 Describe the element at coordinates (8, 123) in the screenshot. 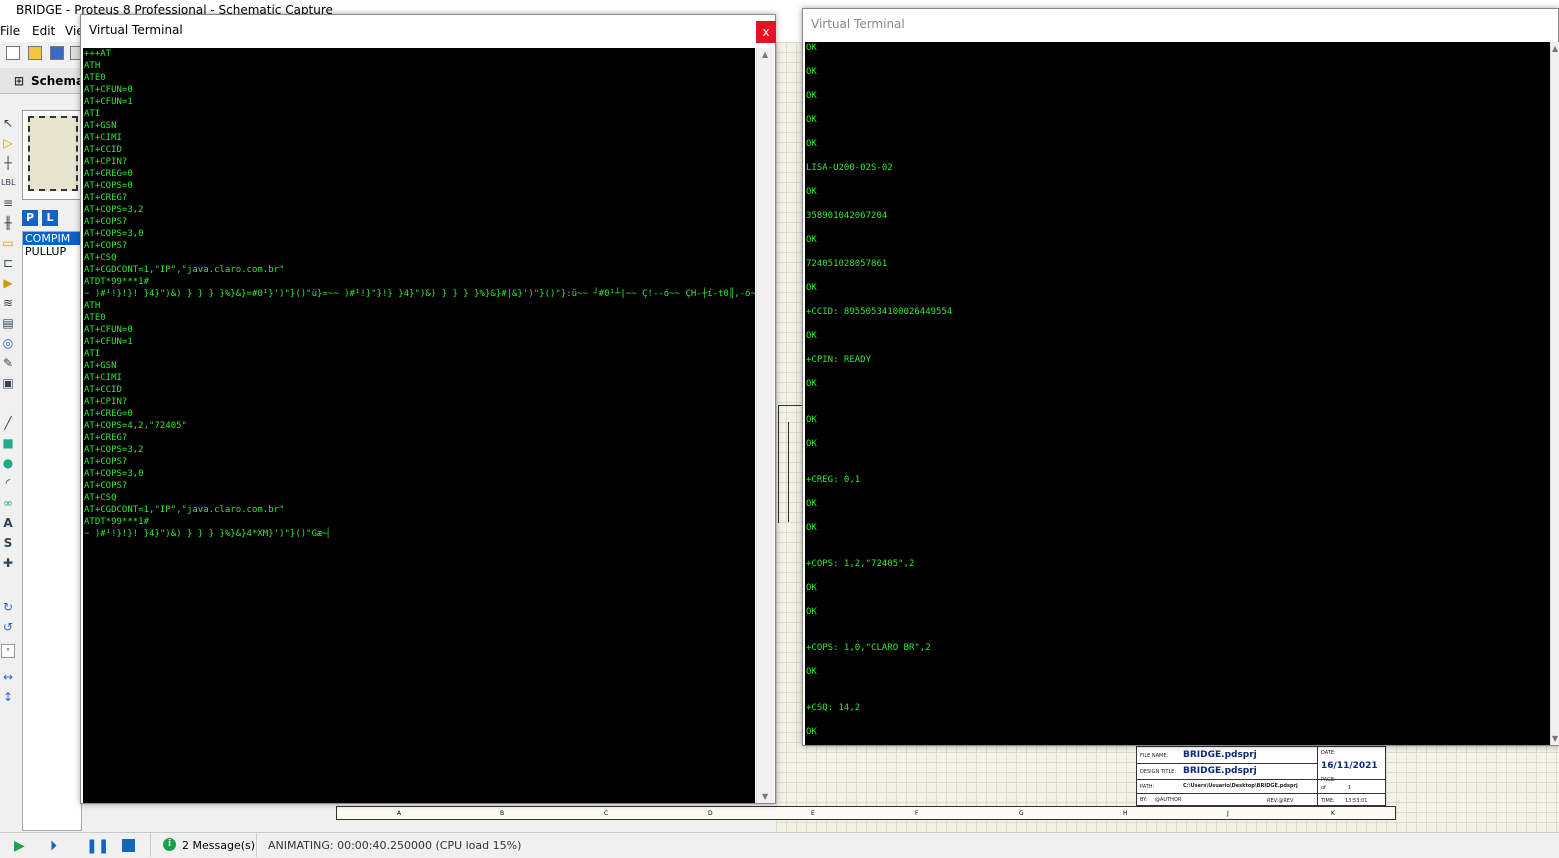

I see `selection-icon: ↖` at that location.